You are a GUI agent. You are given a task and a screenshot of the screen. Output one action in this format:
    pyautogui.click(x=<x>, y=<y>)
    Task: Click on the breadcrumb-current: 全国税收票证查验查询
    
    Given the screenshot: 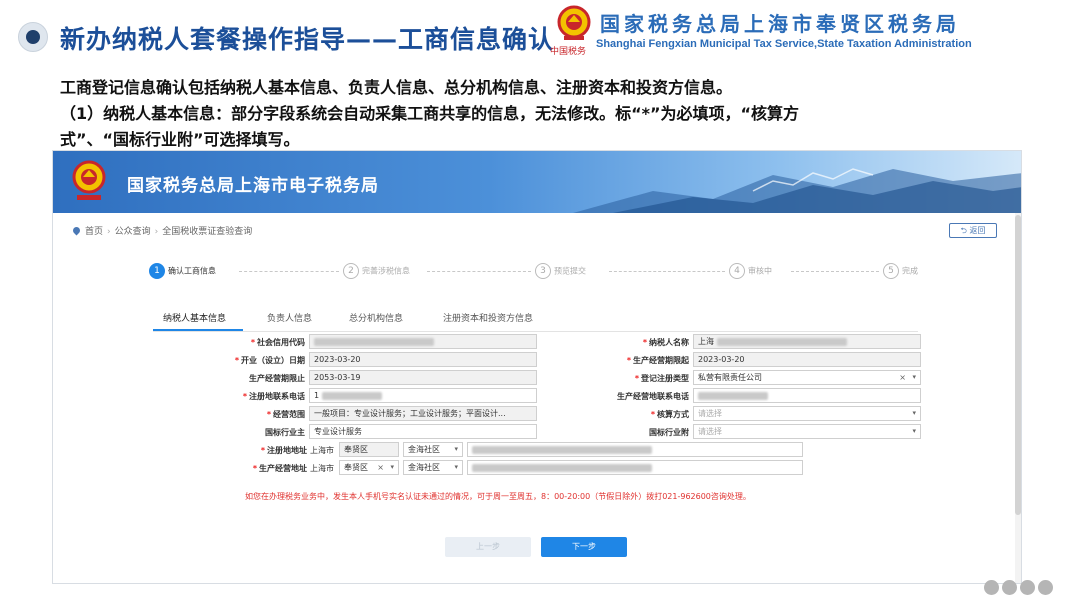 What is the action you would take?
    pyautogui.click(x=207, y=232)
    